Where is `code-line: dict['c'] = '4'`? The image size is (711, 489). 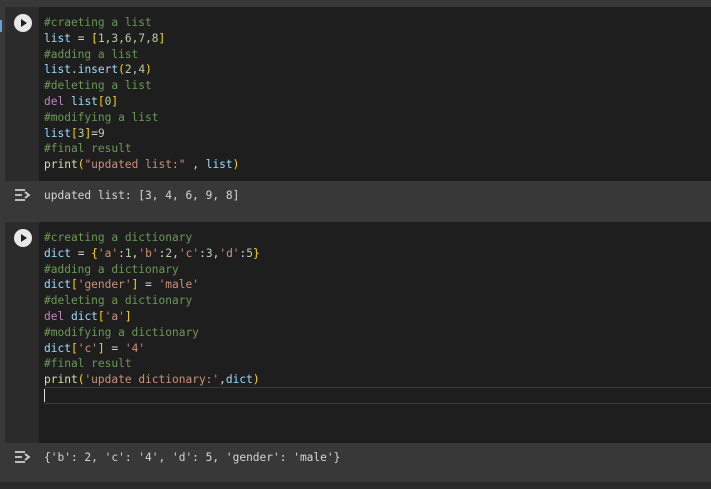
code-line: dict['c'] = '4' is located at coordinates (152, 349).